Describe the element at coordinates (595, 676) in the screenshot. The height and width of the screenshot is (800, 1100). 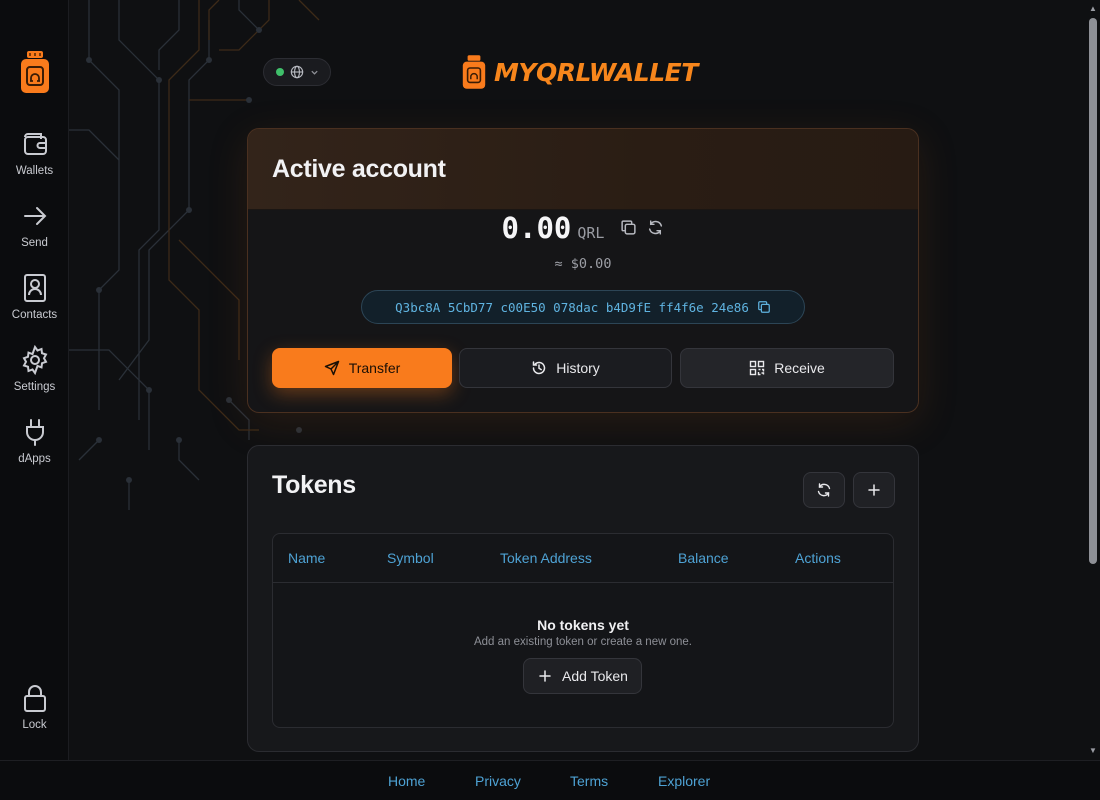
I see `add-token-label: Add Token` at that location.